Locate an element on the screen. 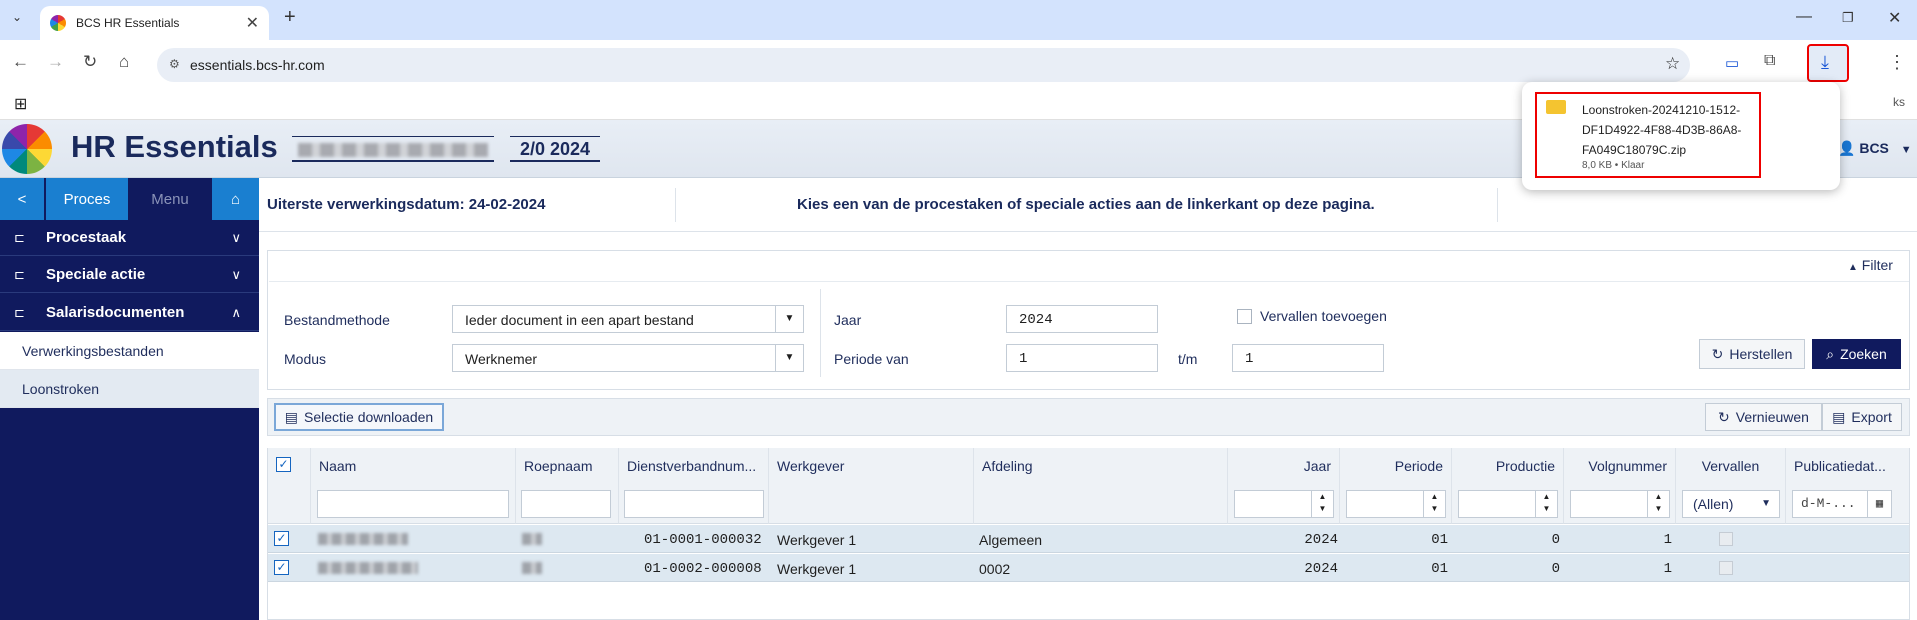 This screenshot has height=620, width=1917. browser-tab: BCS HR Essentials ✕ is located at coordinates (154, 23).